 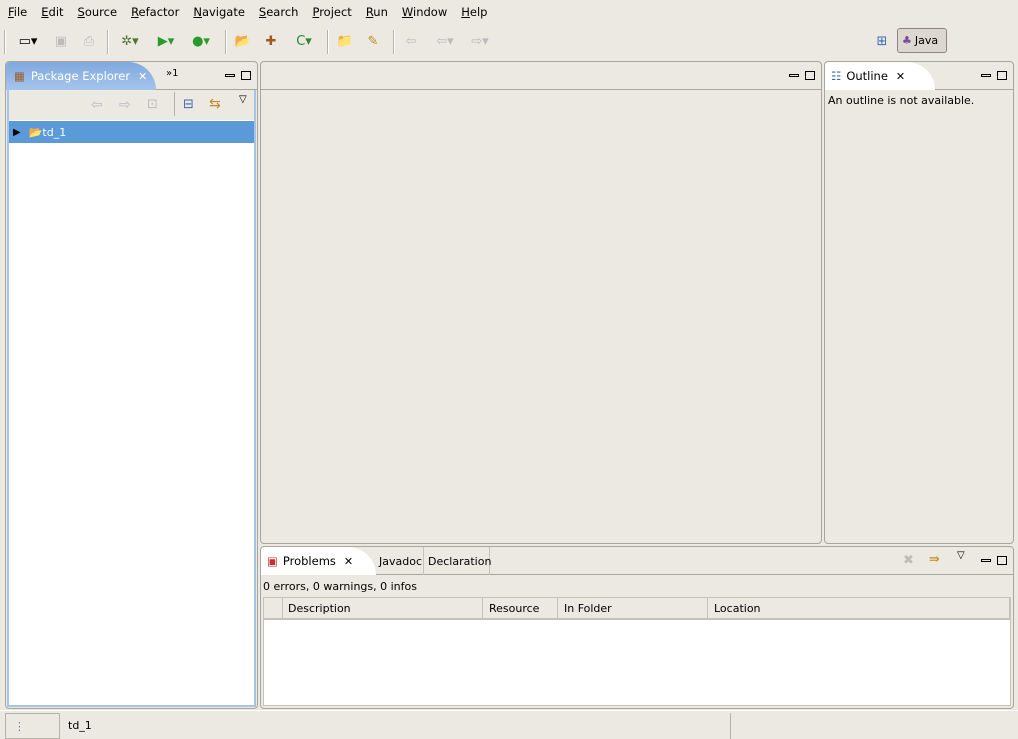 What do you see at coordinates (587, 609) in the screenshot?
I see `column-in-folder: In Folder` at bounding box center [587, 609].